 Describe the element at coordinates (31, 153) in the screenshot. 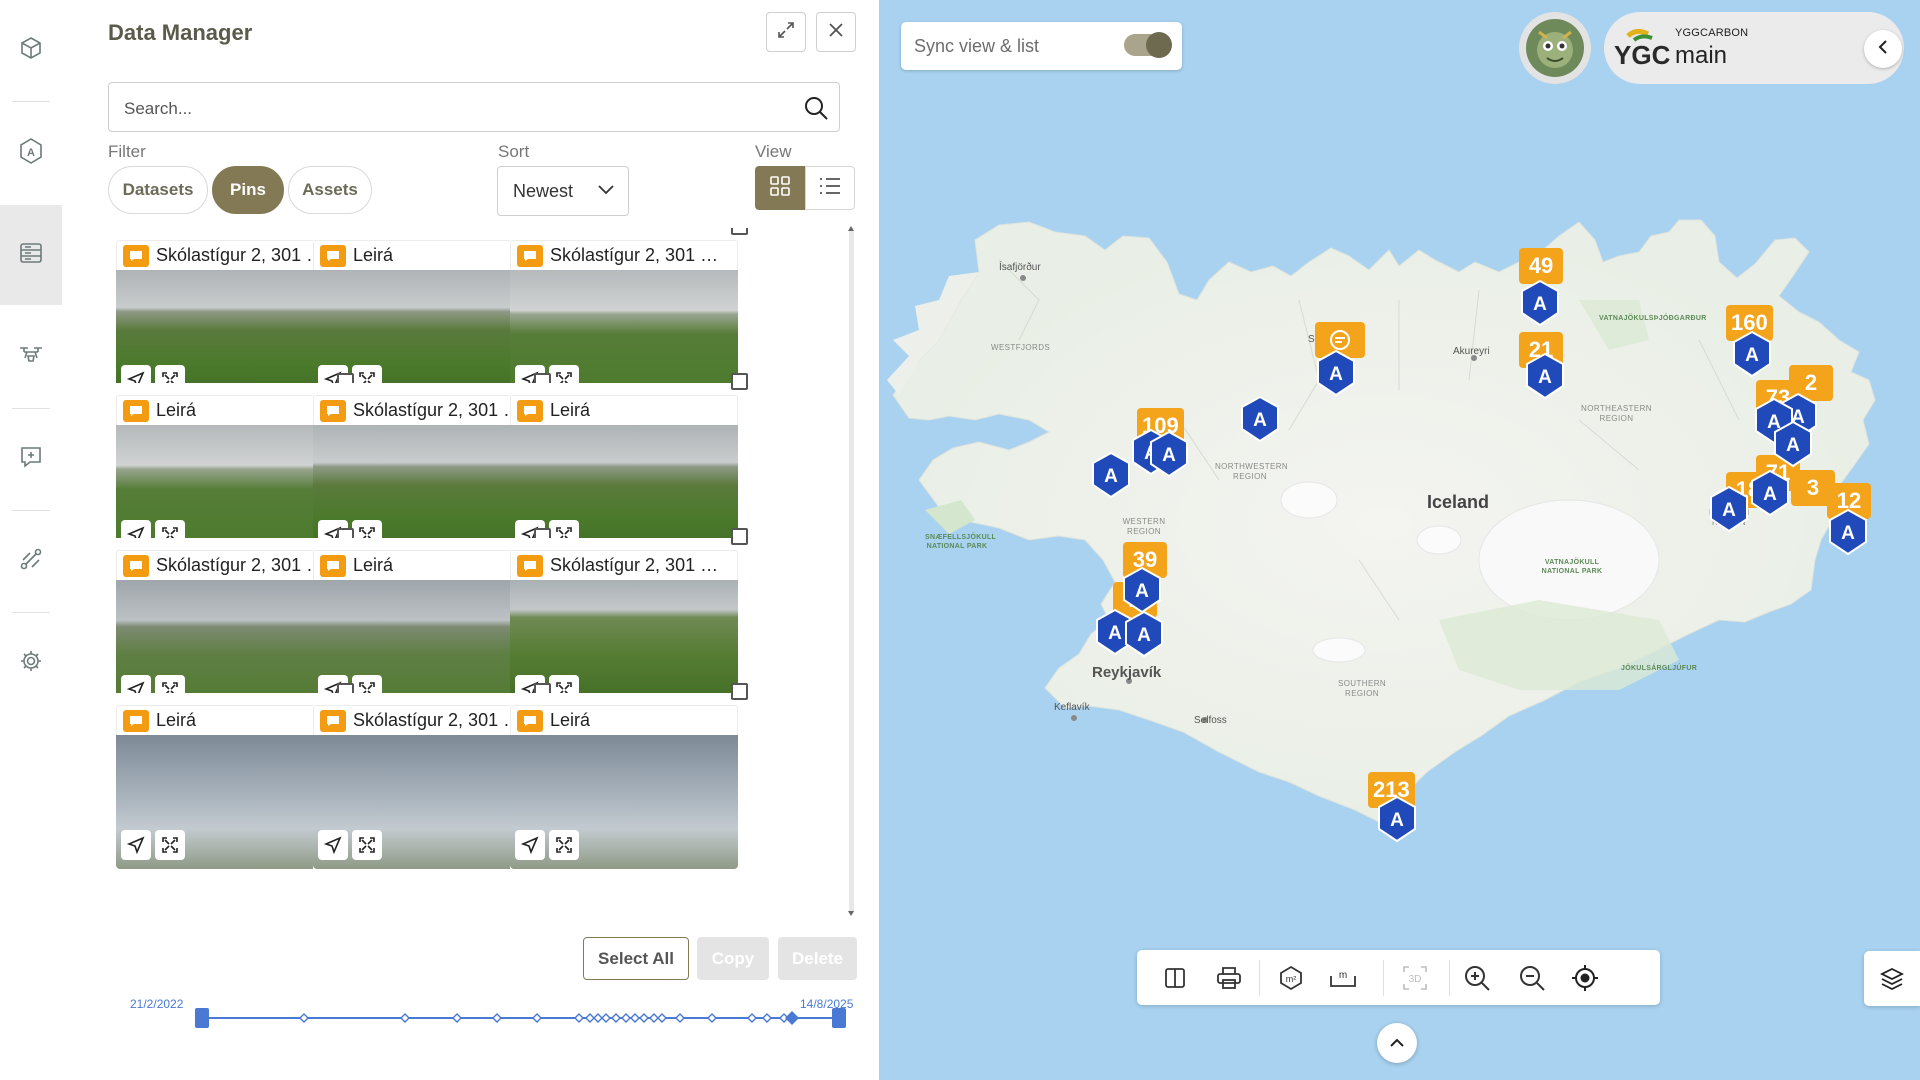

I see `rail-item-assets: A` at that location.